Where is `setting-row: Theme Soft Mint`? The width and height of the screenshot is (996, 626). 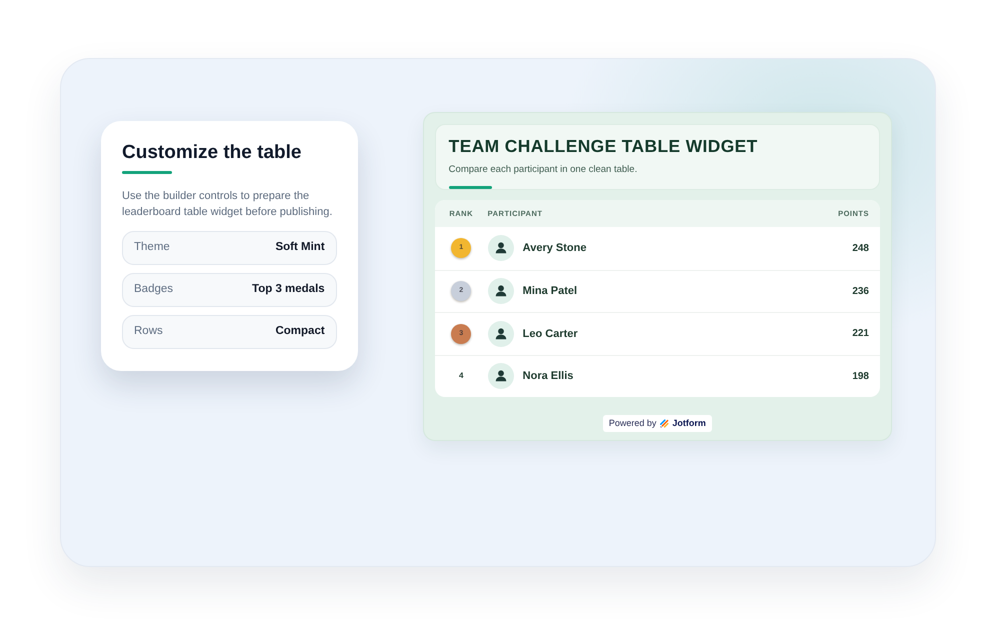
setting-row: Theme Soft Mint is located at coordinates (229, 248).